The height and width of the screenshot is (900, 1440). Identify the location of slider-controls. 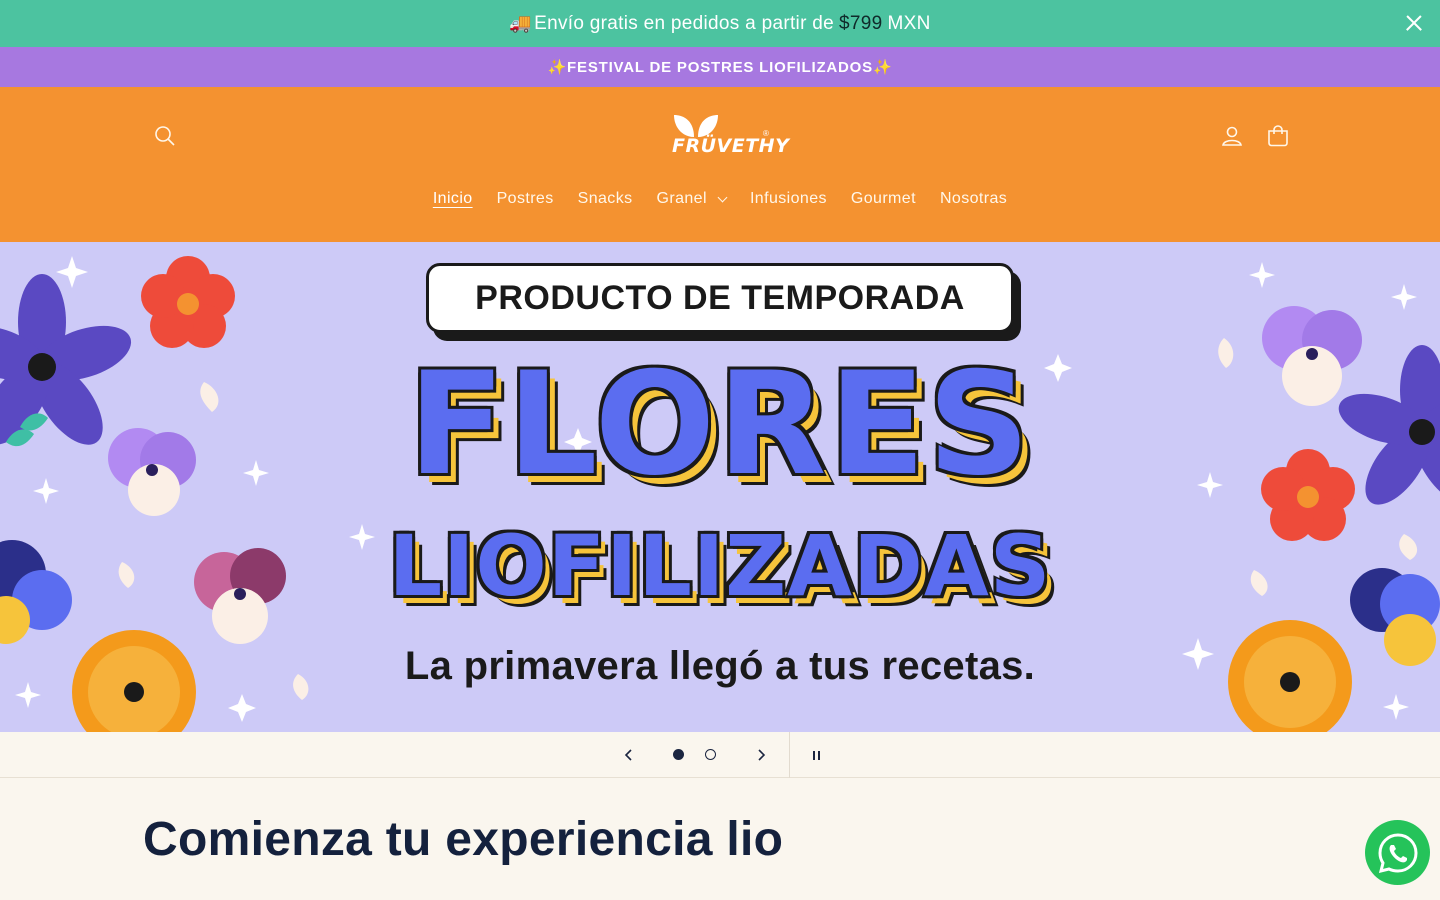
(720, 755).